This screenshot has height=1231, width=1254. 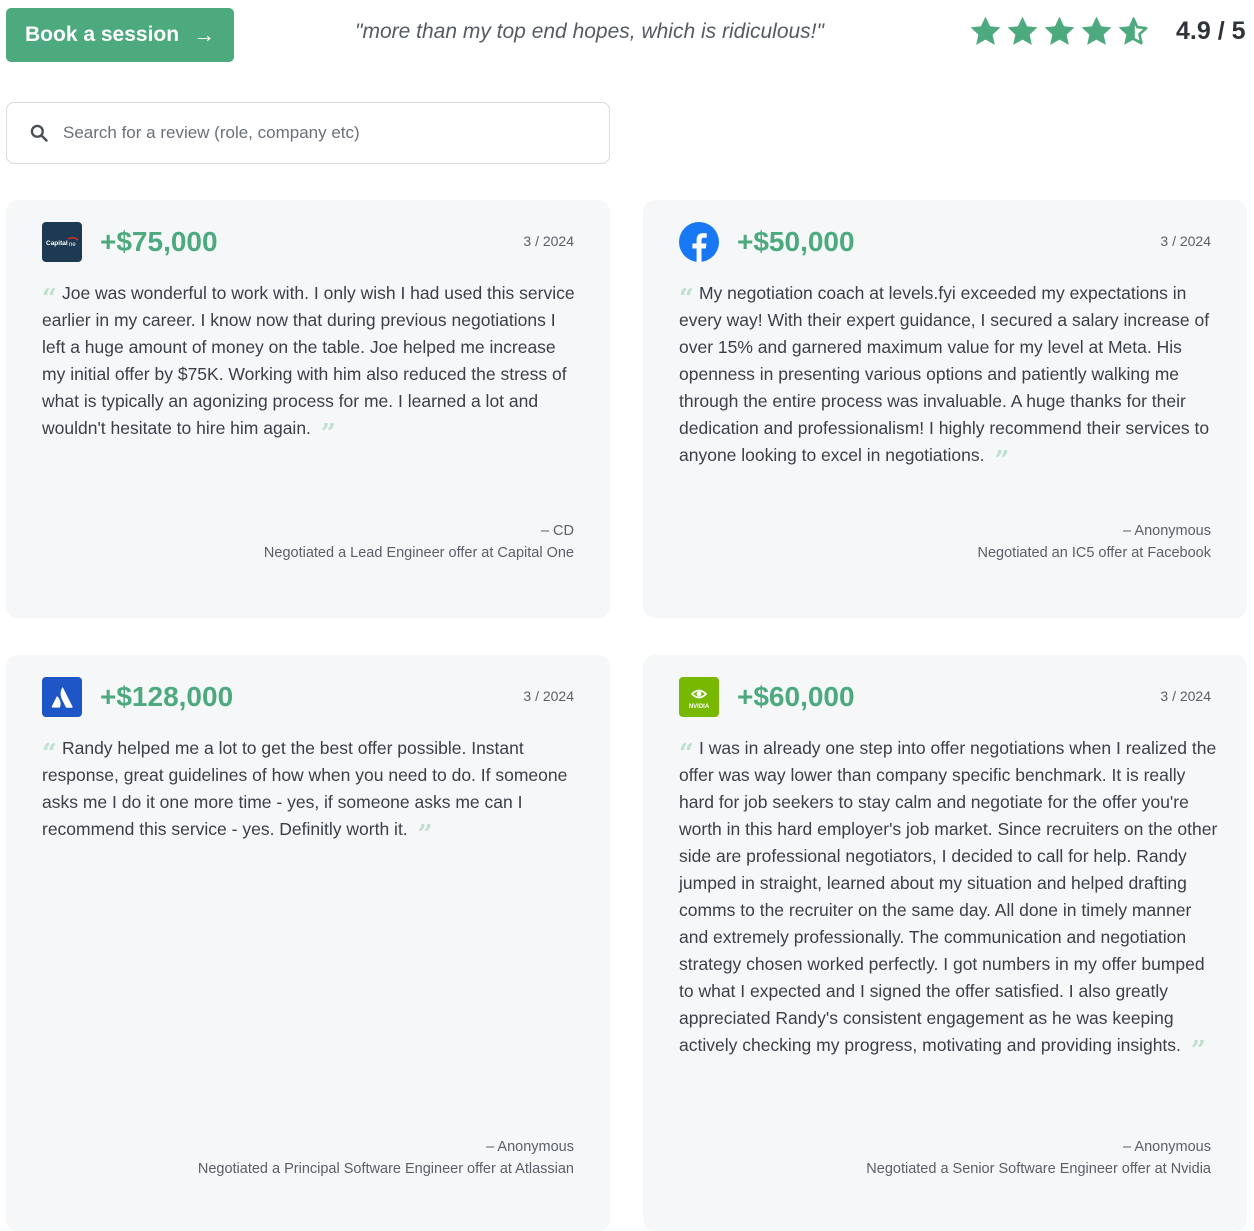 What do you see at coordinates (557, 531) in the screenshot?
I see `review-author: – CD` at bounding box center [557, 531].